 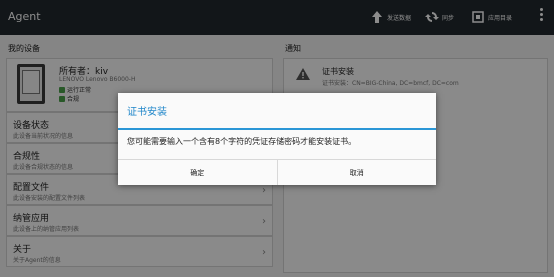 What do you see at coordinates (197, 172) in the screenshot?
I see `ok-button: 确定` at bounding box center [197, 172].